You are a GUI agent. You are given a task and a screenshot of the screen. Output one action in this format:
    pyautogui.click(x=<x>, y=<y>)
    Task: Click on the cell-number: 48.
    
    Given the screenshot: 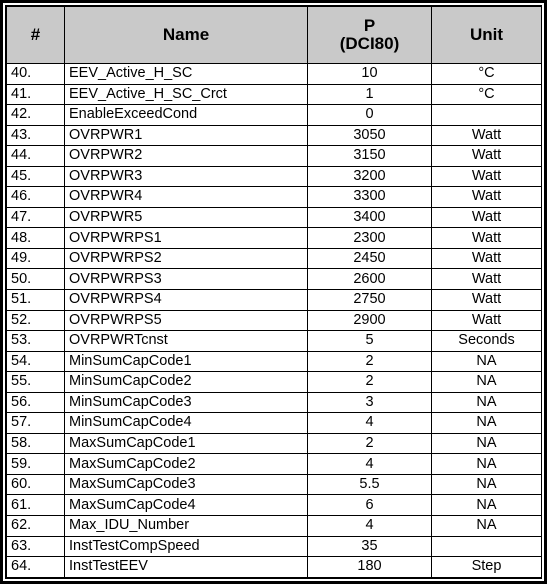 What is the action you would take?
    pyautogui.click(x=35, y=238)
    